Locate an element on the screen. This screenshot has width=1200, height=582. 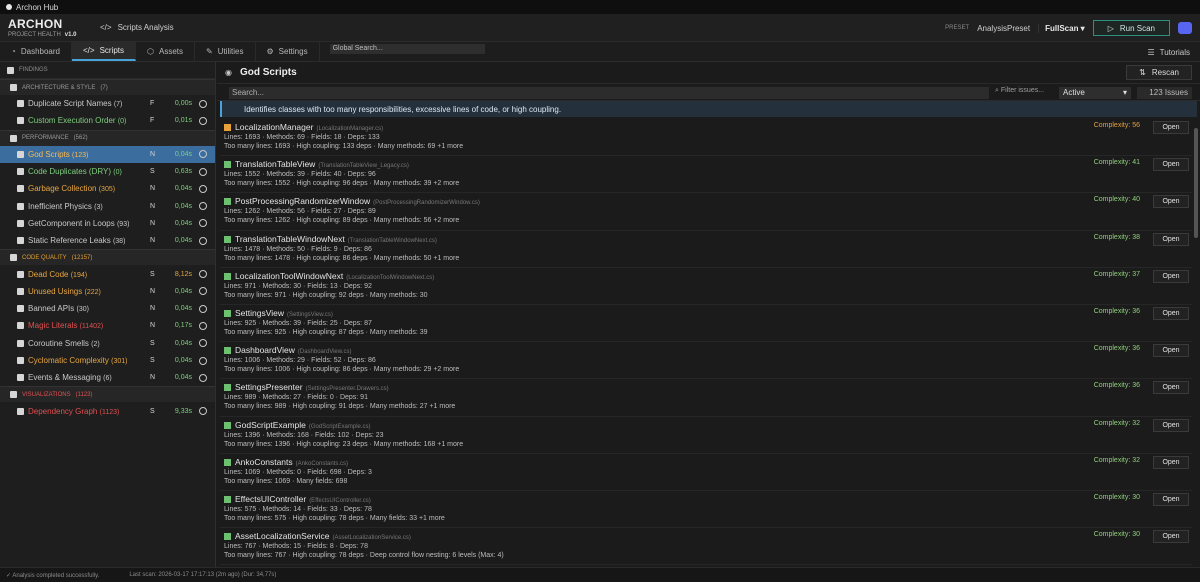
category-header: ARCHITECTURE & STYLE (7) is located at coordinates (107, 87).